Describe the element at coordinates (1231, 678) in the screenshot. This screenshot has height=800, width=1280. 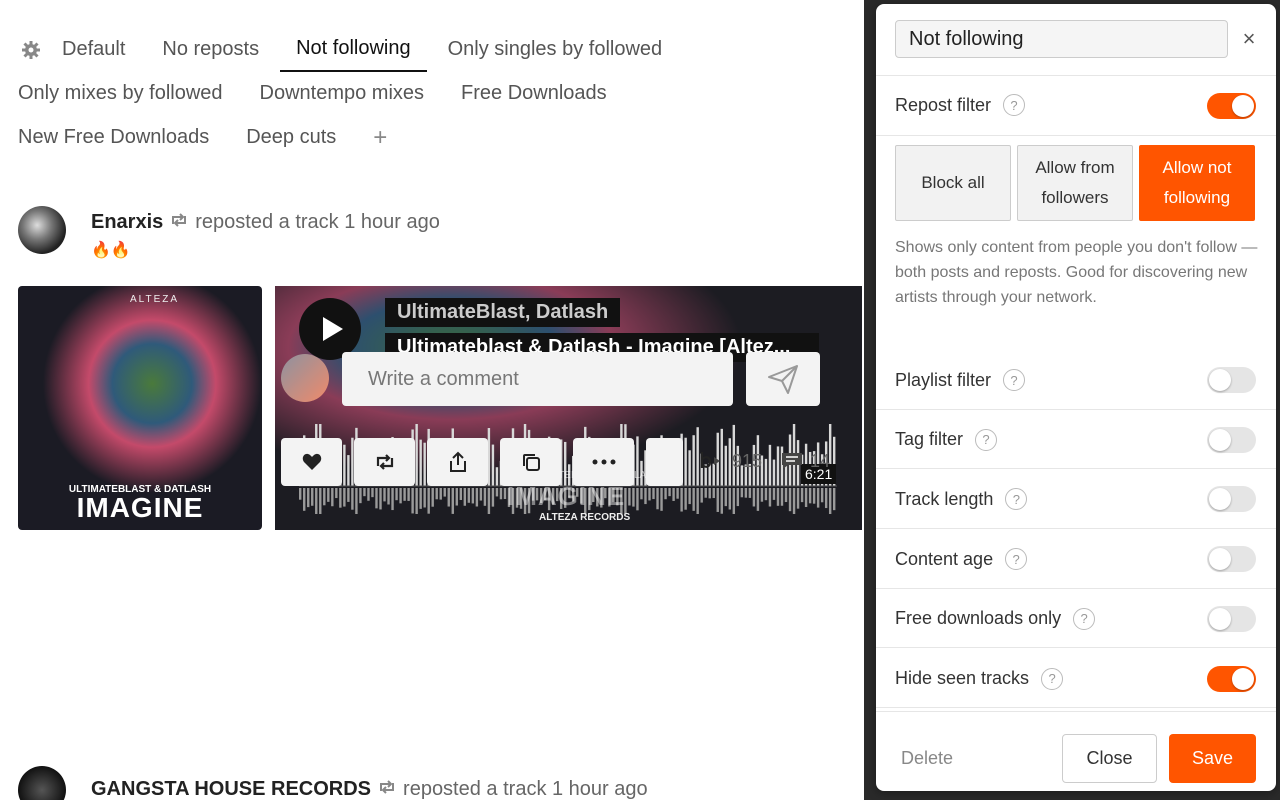
I see `hide-seen-tracks-toggle` at that location.